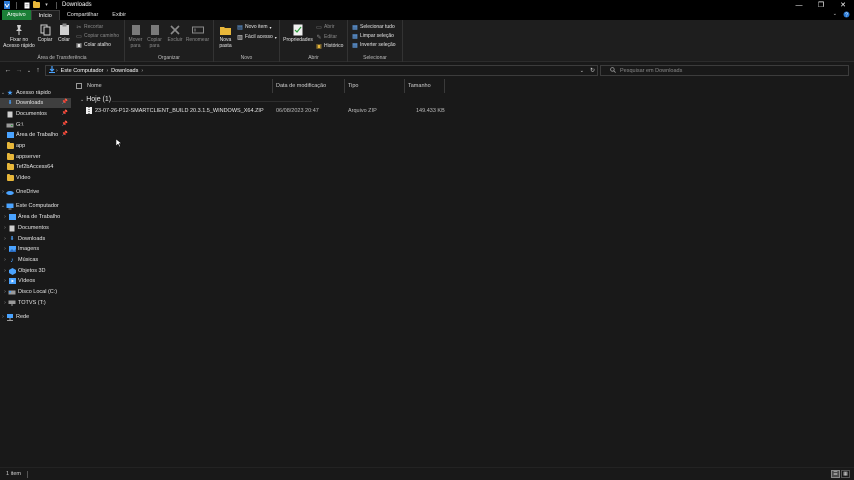  I want to click on breadcrumb-chevron-icon: ›, so click(142, 71).